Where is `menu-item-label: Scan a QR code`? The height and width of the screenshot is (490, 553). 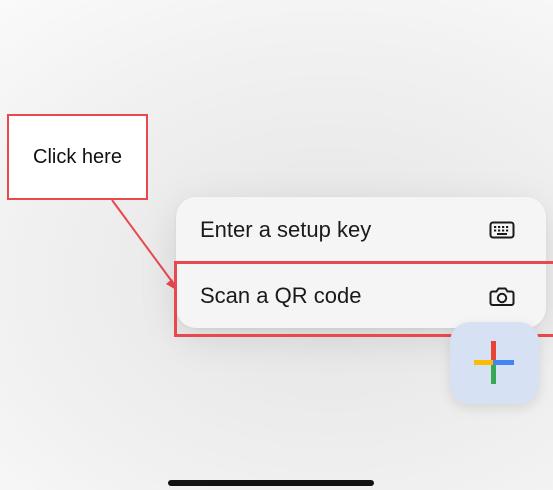
menu-item-label: Scan a QR code is located at coordinates (281, 295).